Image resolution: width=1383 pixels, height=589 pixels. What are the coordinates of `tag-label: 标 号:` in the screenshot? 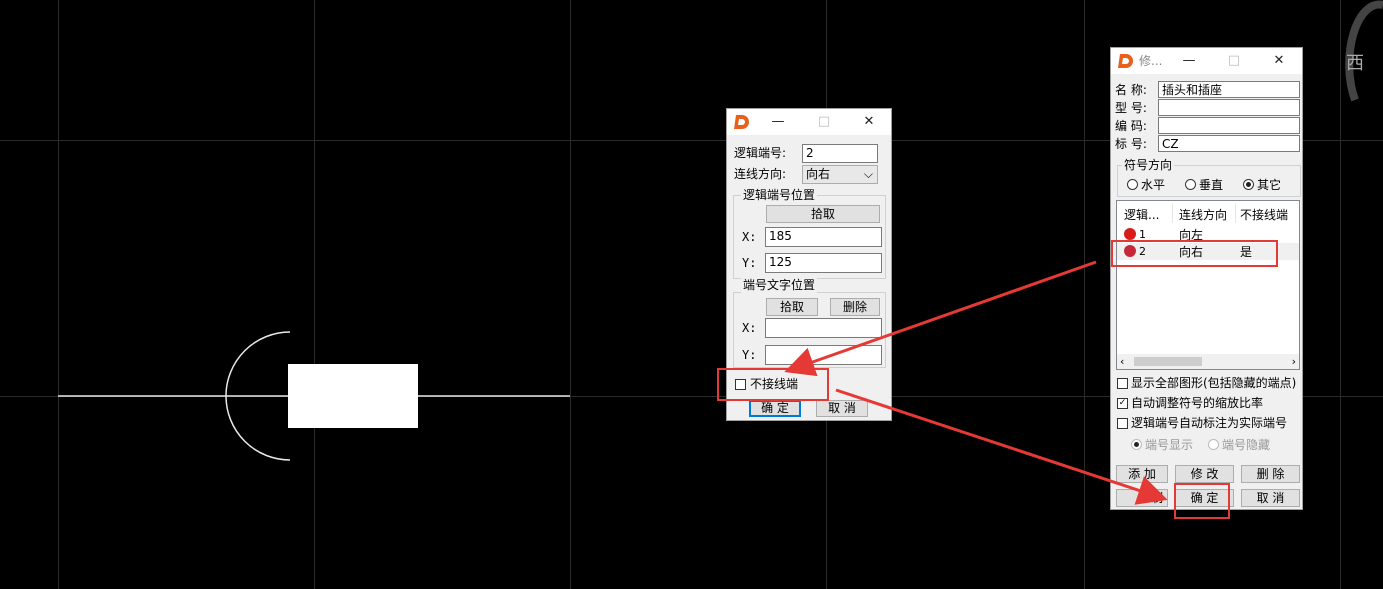 It's located at (1131, 144).